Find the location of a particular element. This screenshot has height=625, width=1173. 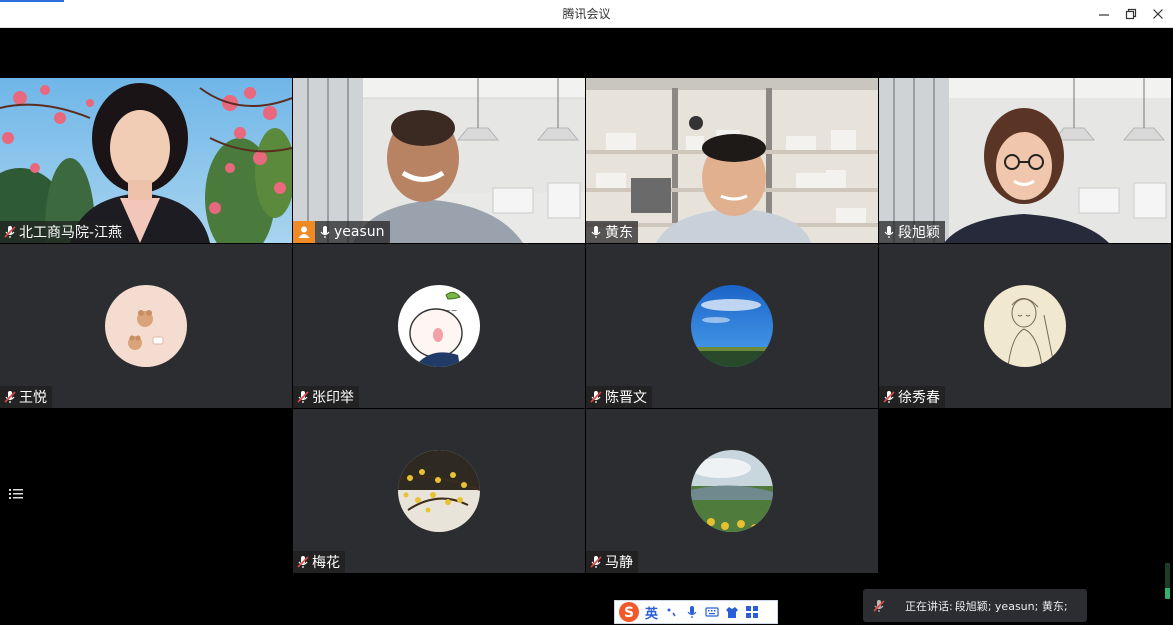

restore-icon is located at coordinates (1131, 14).